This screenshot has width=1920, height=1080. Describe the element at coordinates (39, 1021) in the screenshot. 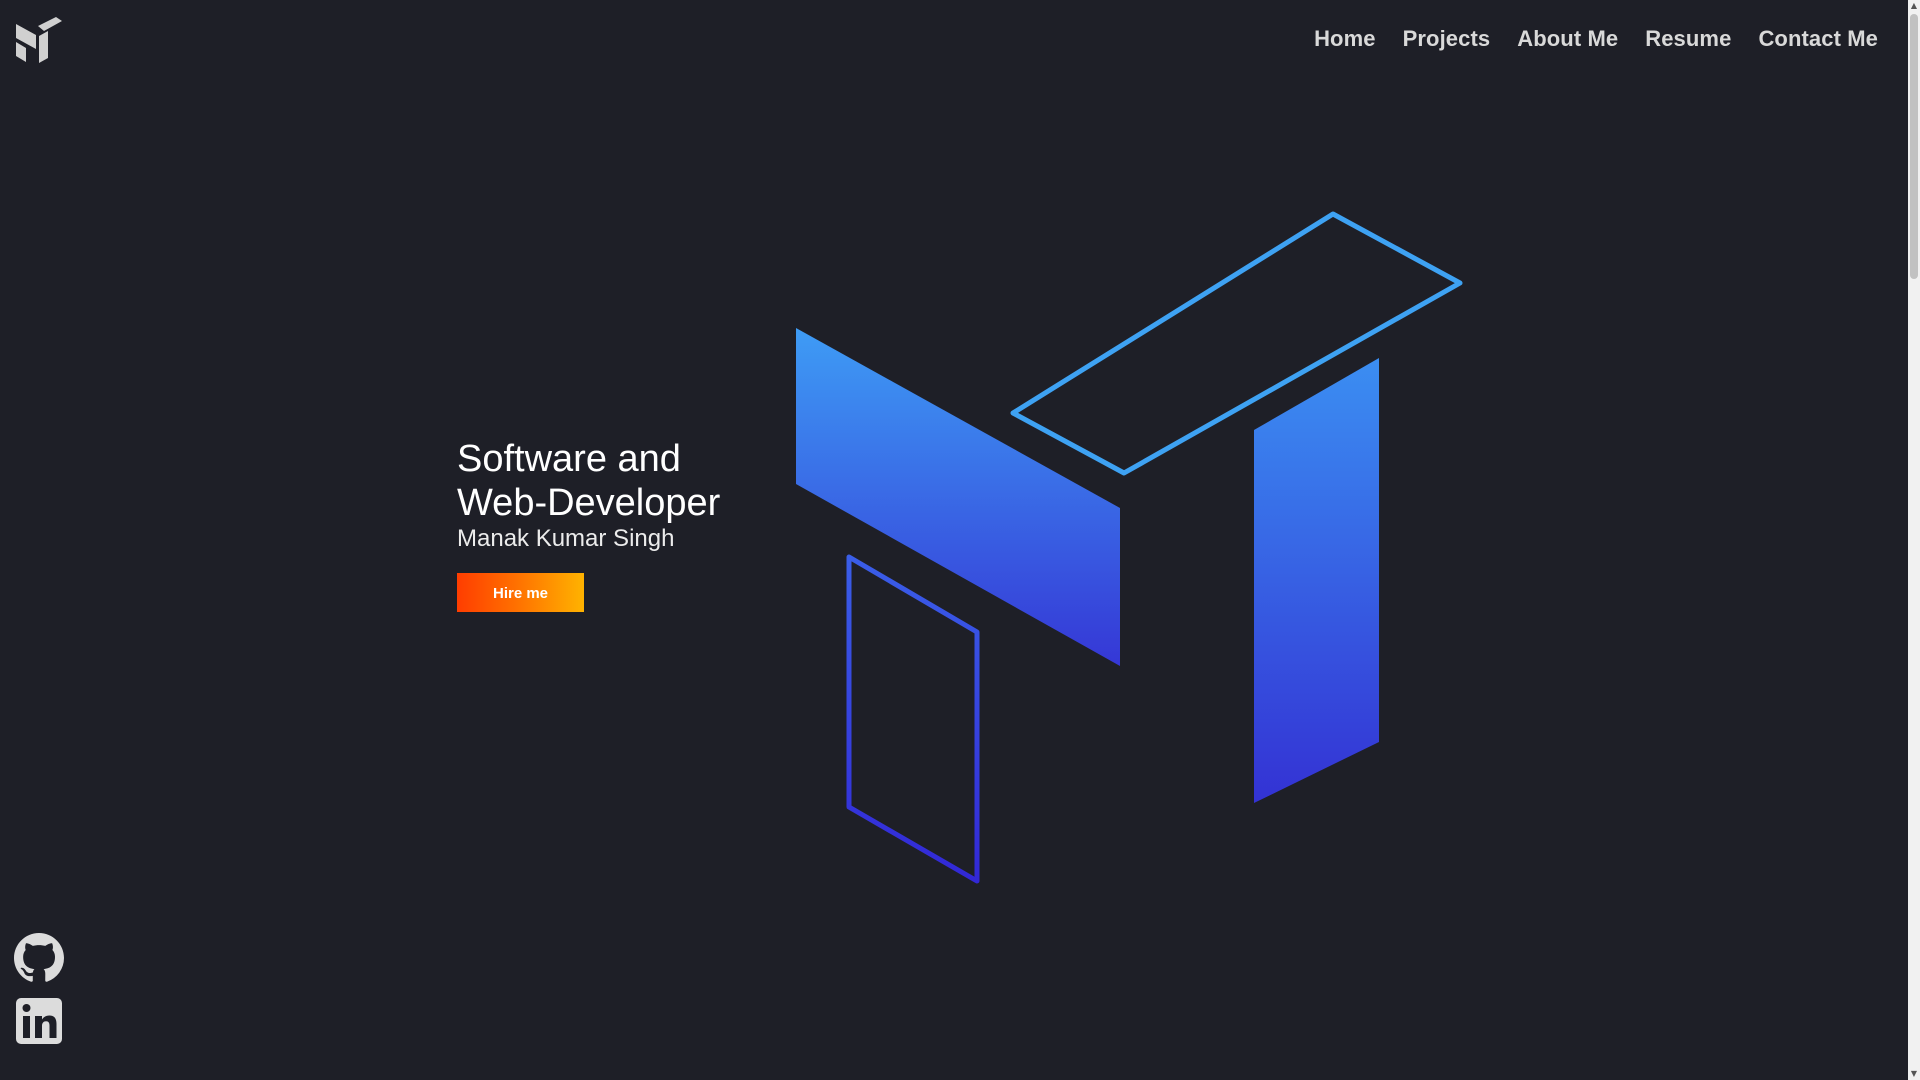

I see `linkedin-icon` at that location.